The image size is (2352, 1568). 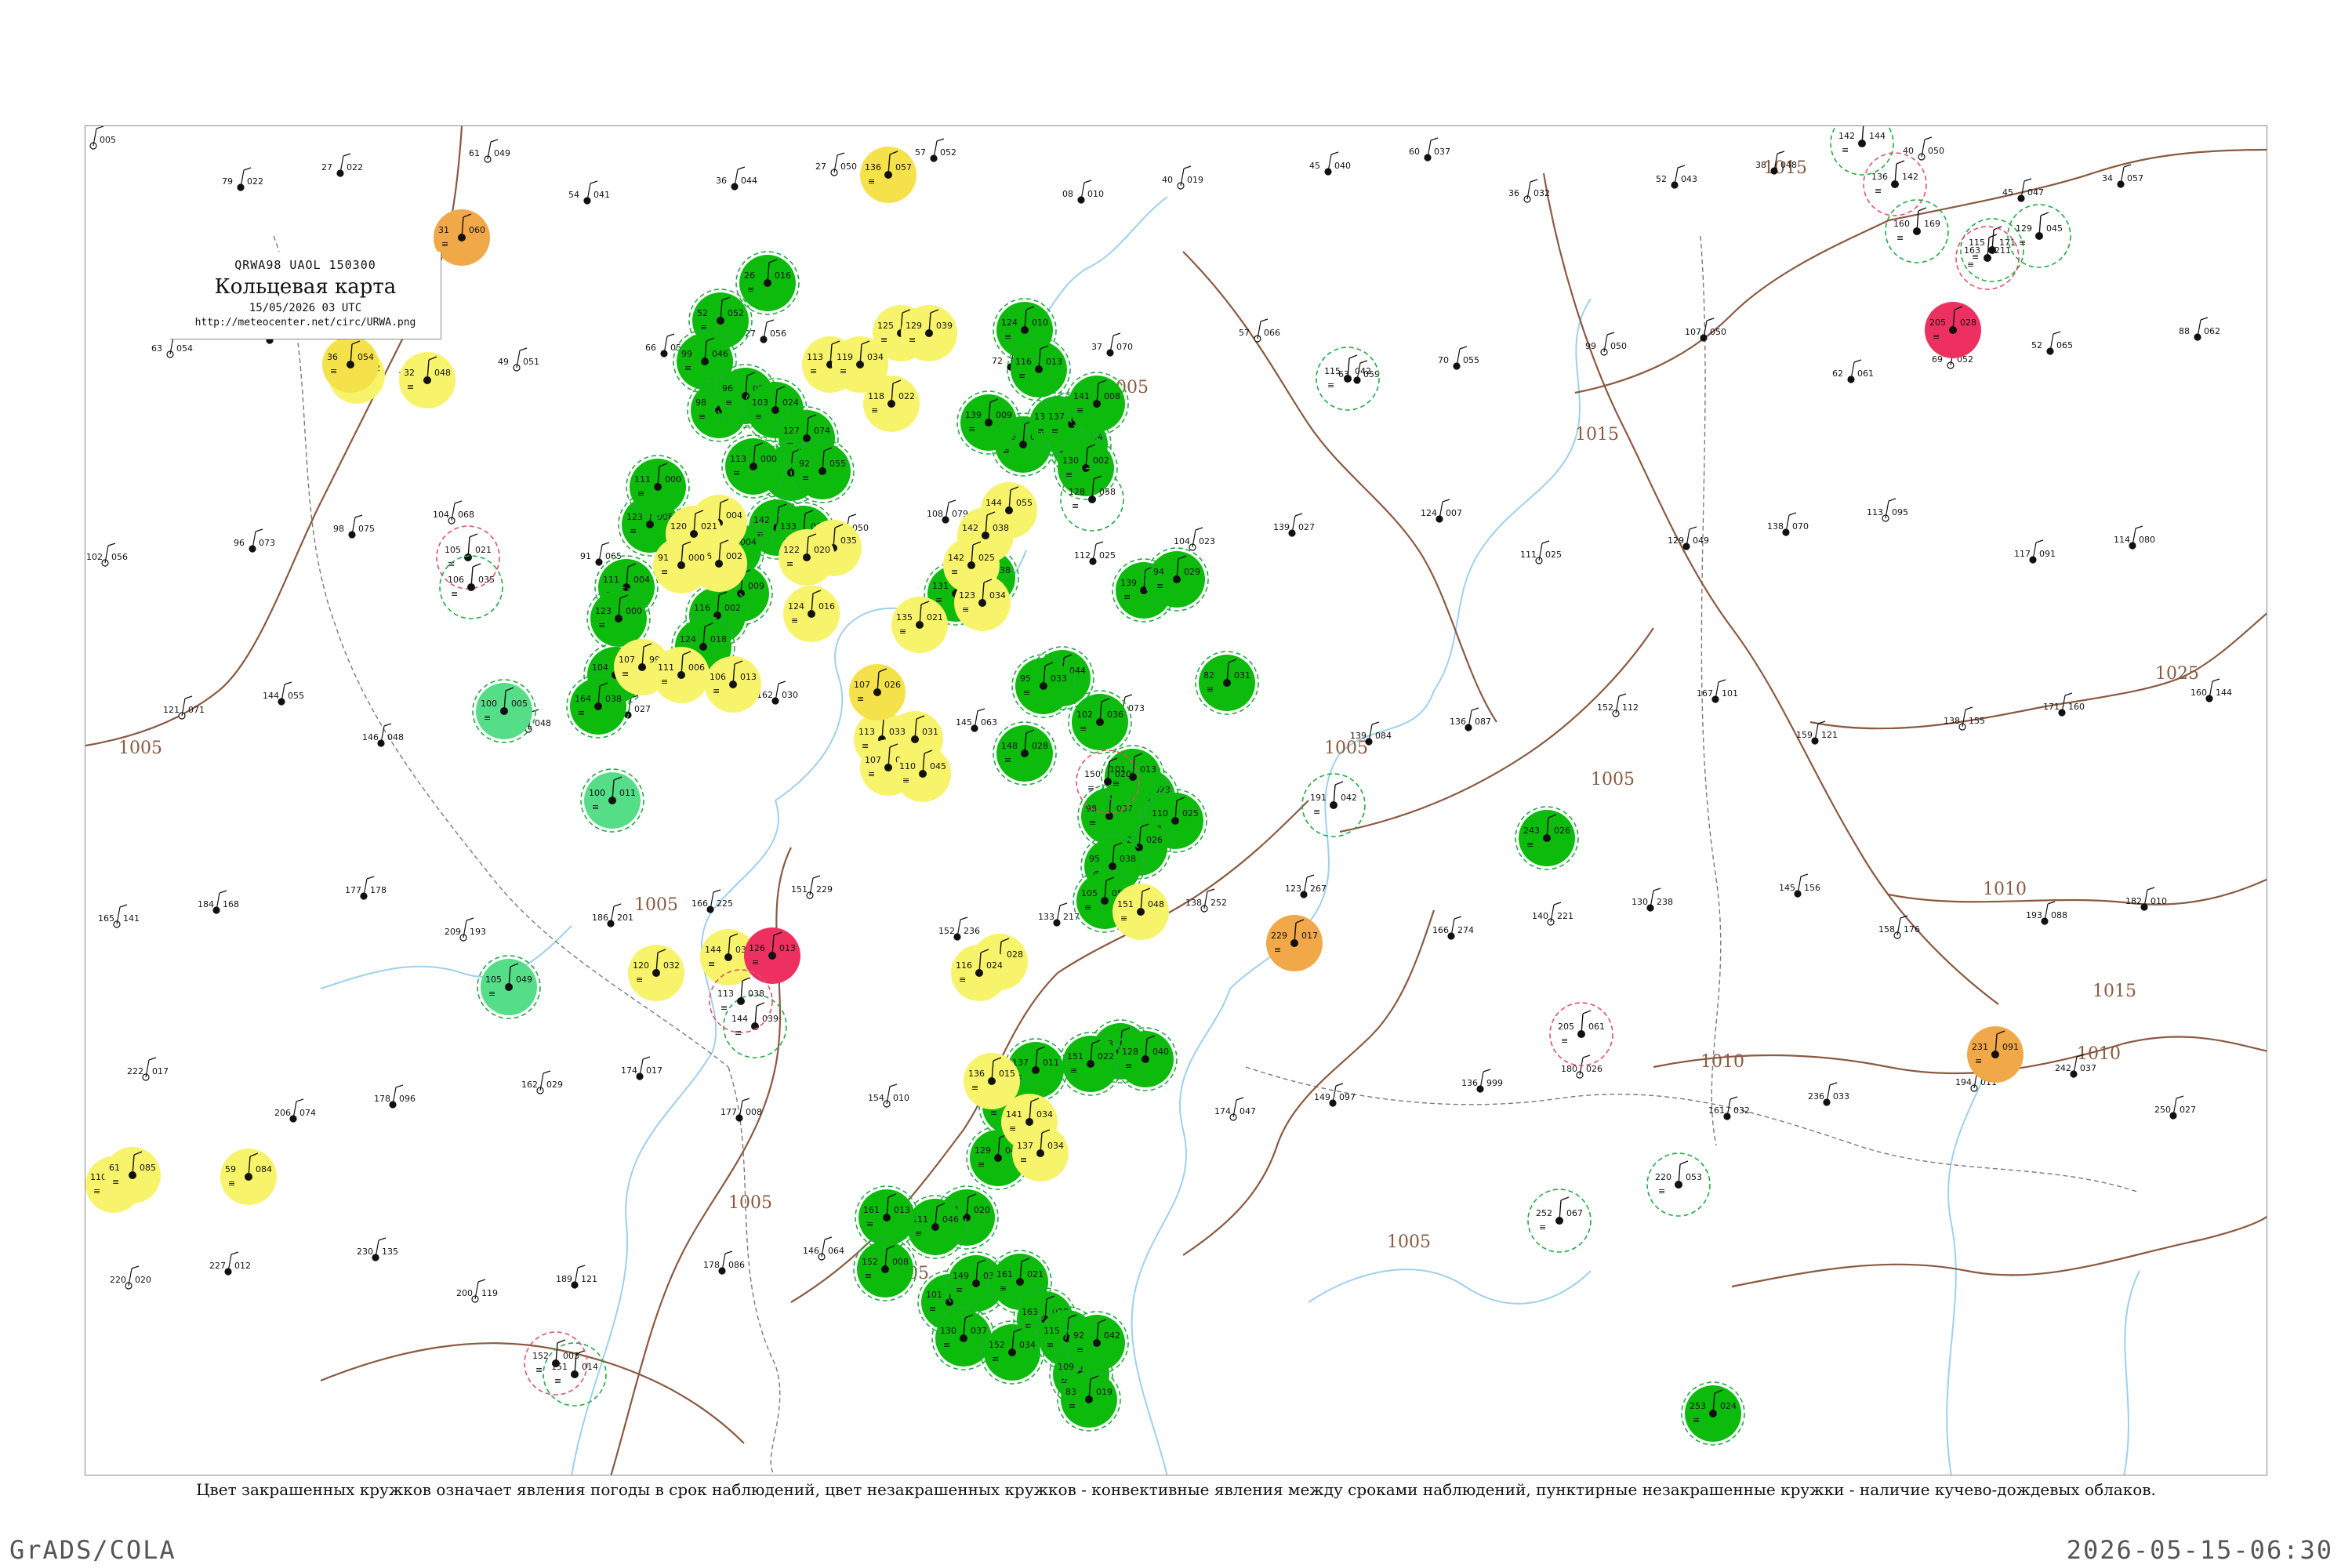 What do you see at coordinates (767, 283) in the screenshot?
I see `station-rain: 26 016 ≡` at bounding box center [767, 283].